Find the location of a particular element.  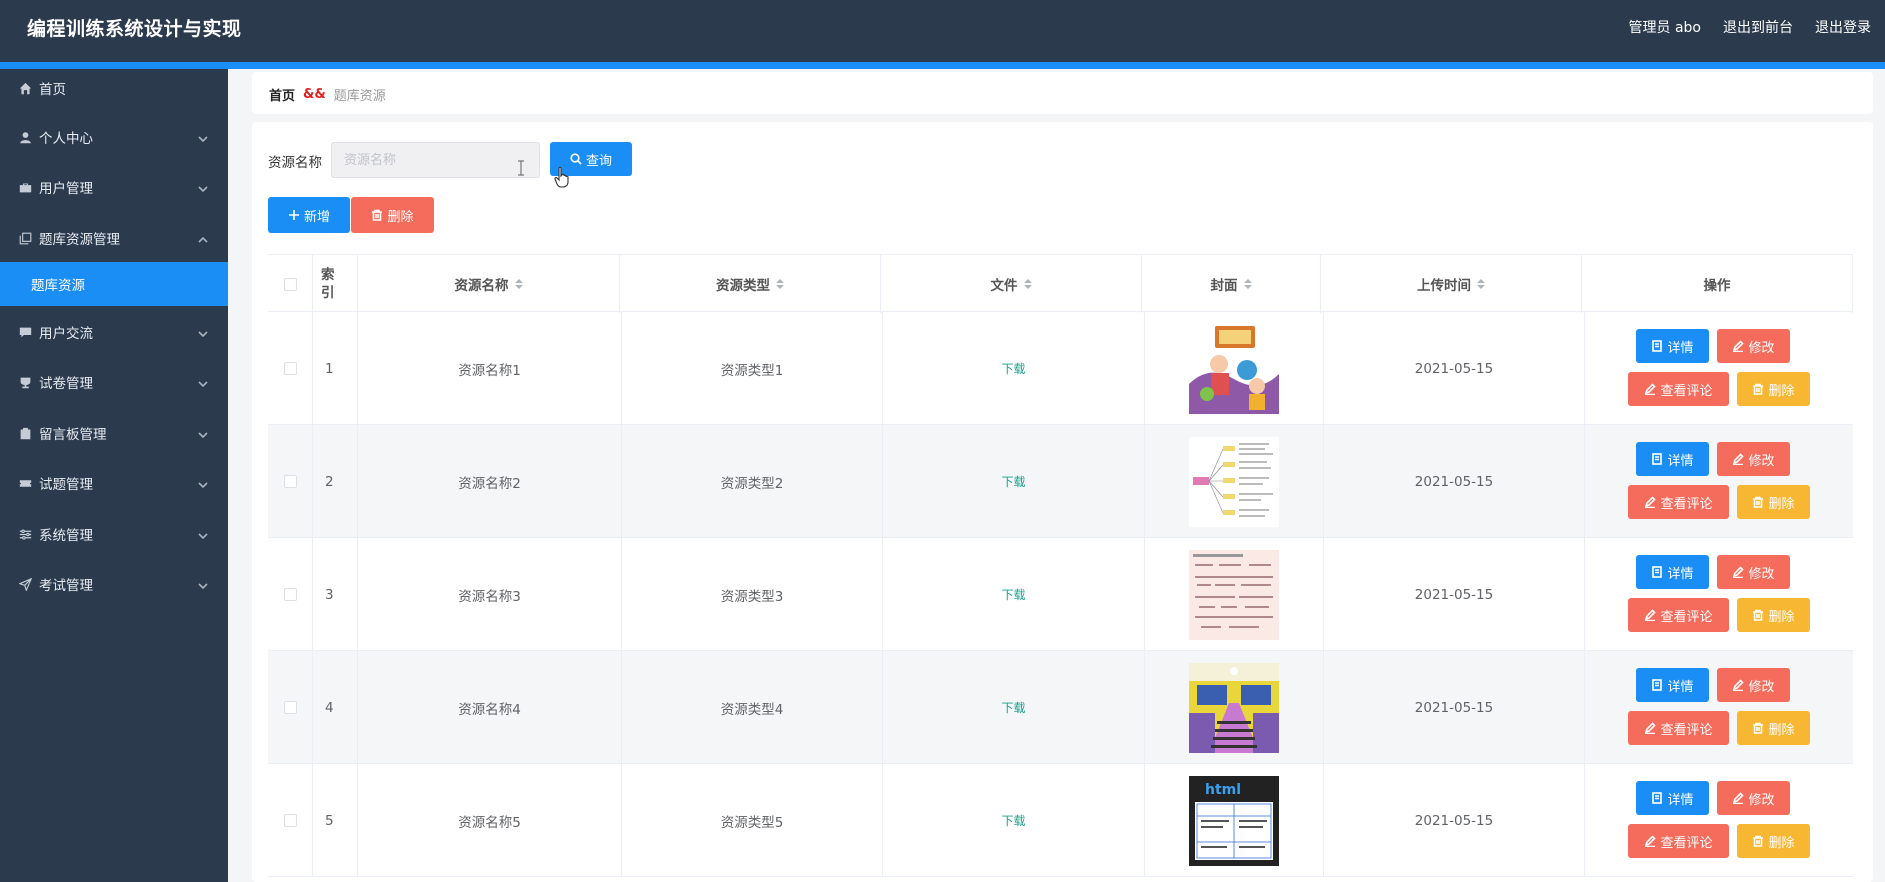

sidebar-item-exam-papers: 试卷管理 is located at coordinates (114, 382).